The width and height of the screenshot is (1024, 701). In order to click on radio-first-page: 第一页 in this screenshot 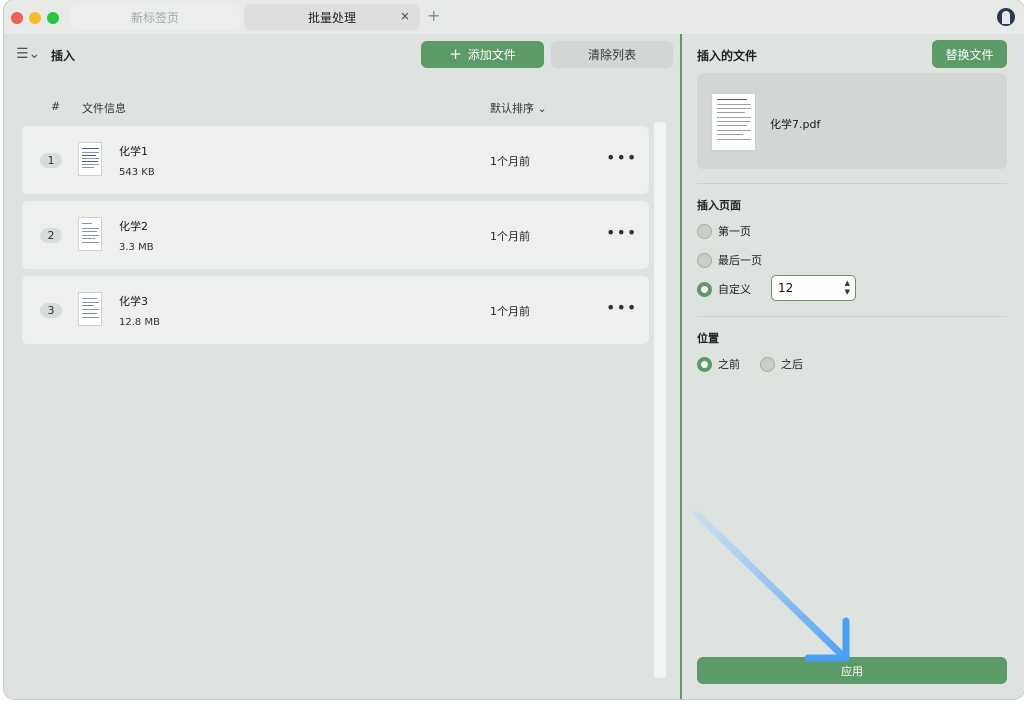, I will do `click(724, 231)`.